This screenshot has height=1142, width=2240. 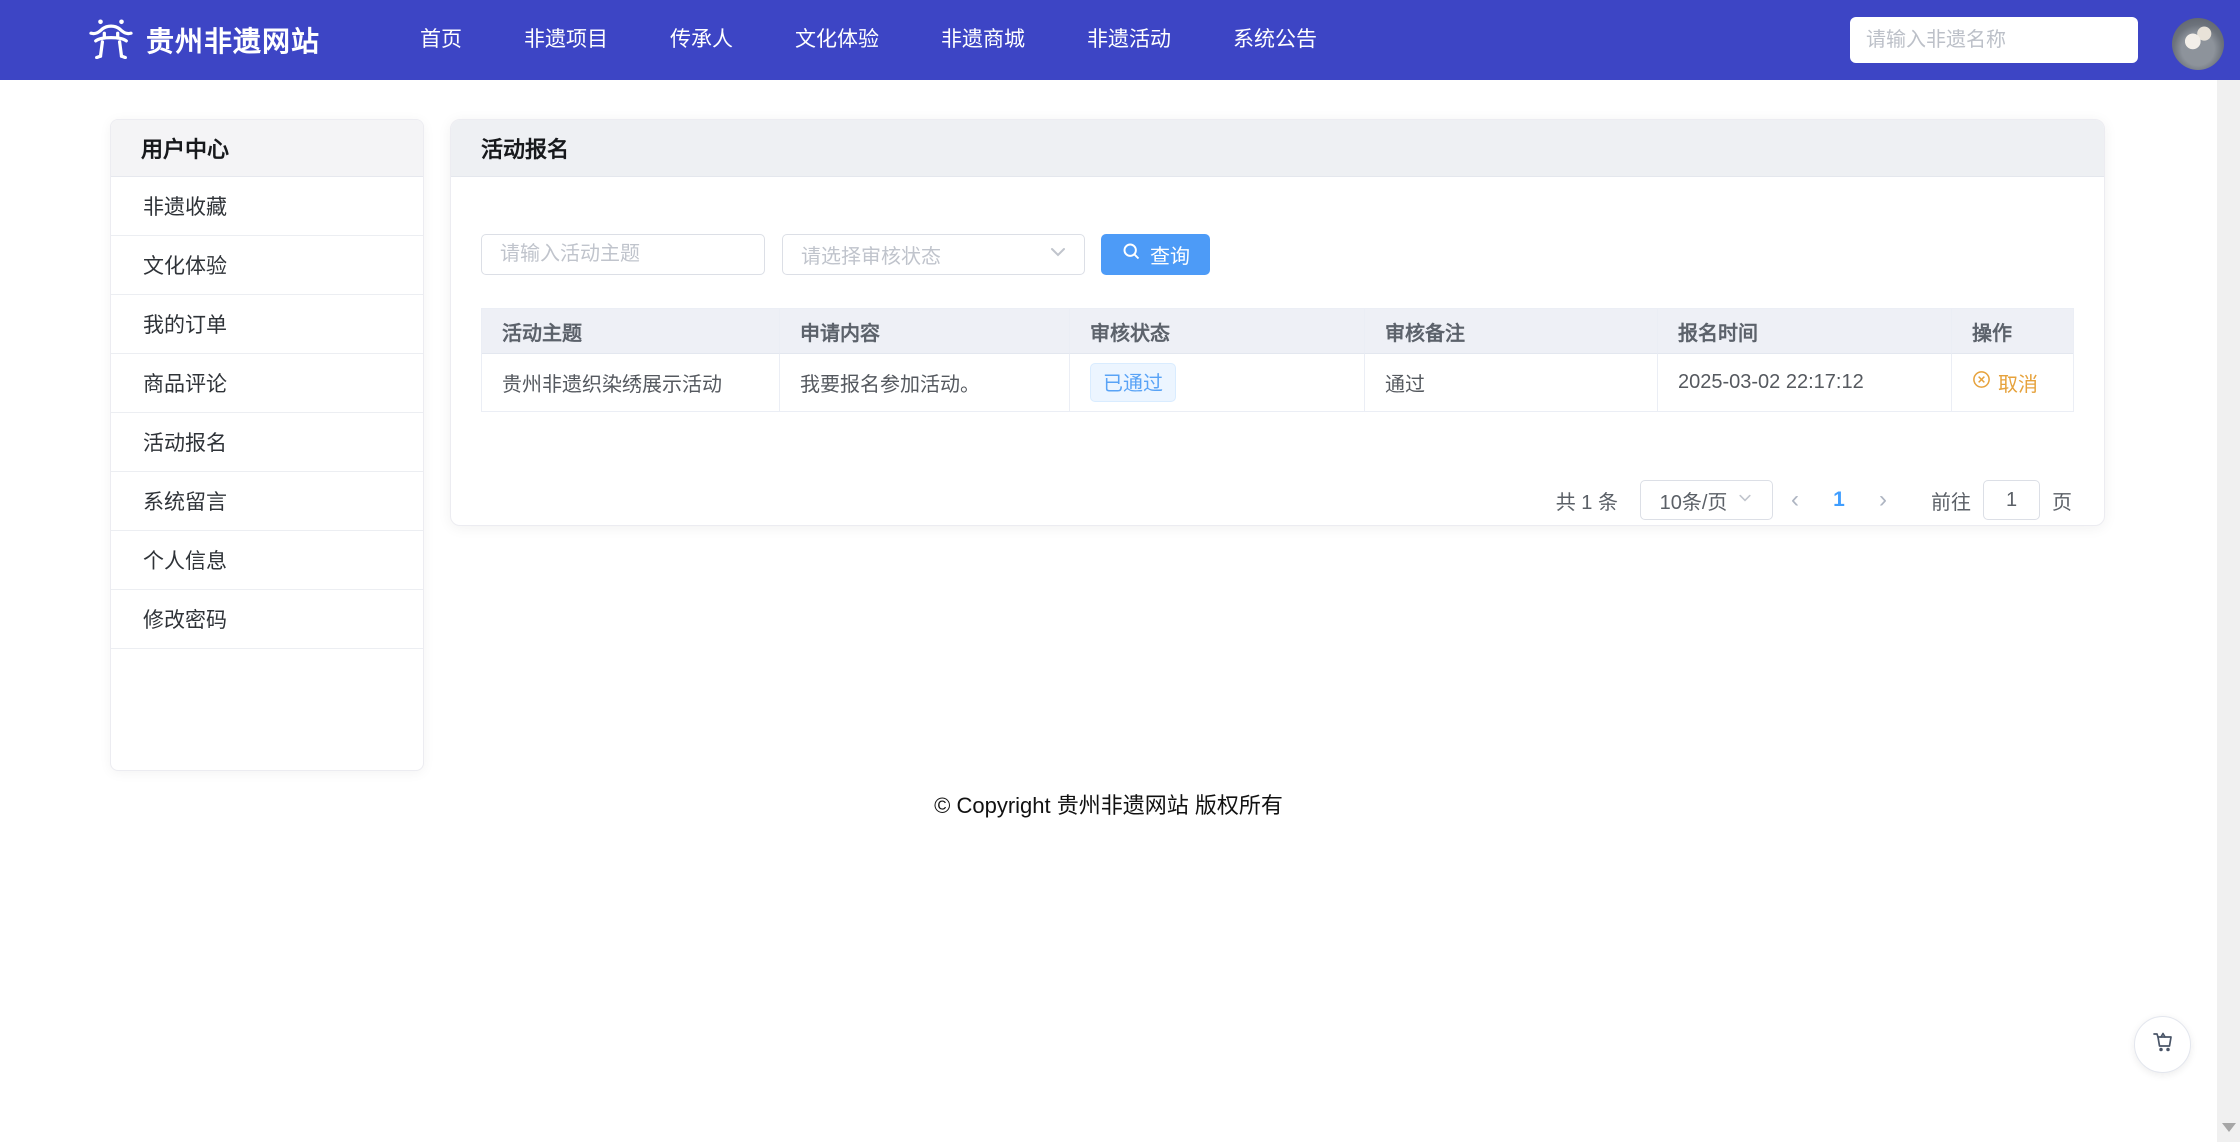 What do you see at coordinates (566, 40) in the screenshot?
I see `nav-item-heritage-projects: 非遗项目` at bounding box center [566, 40].